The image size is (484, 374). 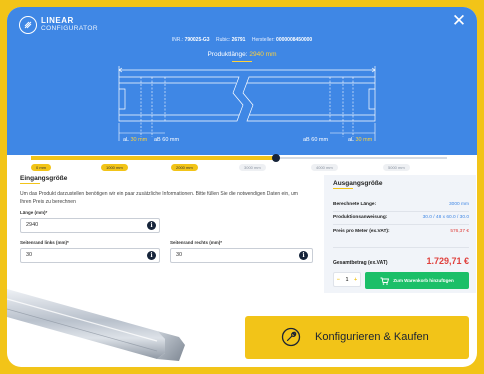 I want to click on total-value: 1.729,71 €, so click(x=447, y=261).